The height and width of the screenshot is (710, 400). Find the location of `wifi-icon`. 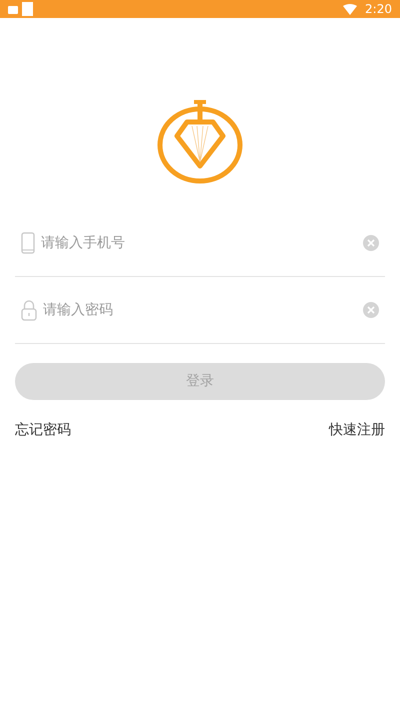

wifi-icon is located at coordinates (350, 9).